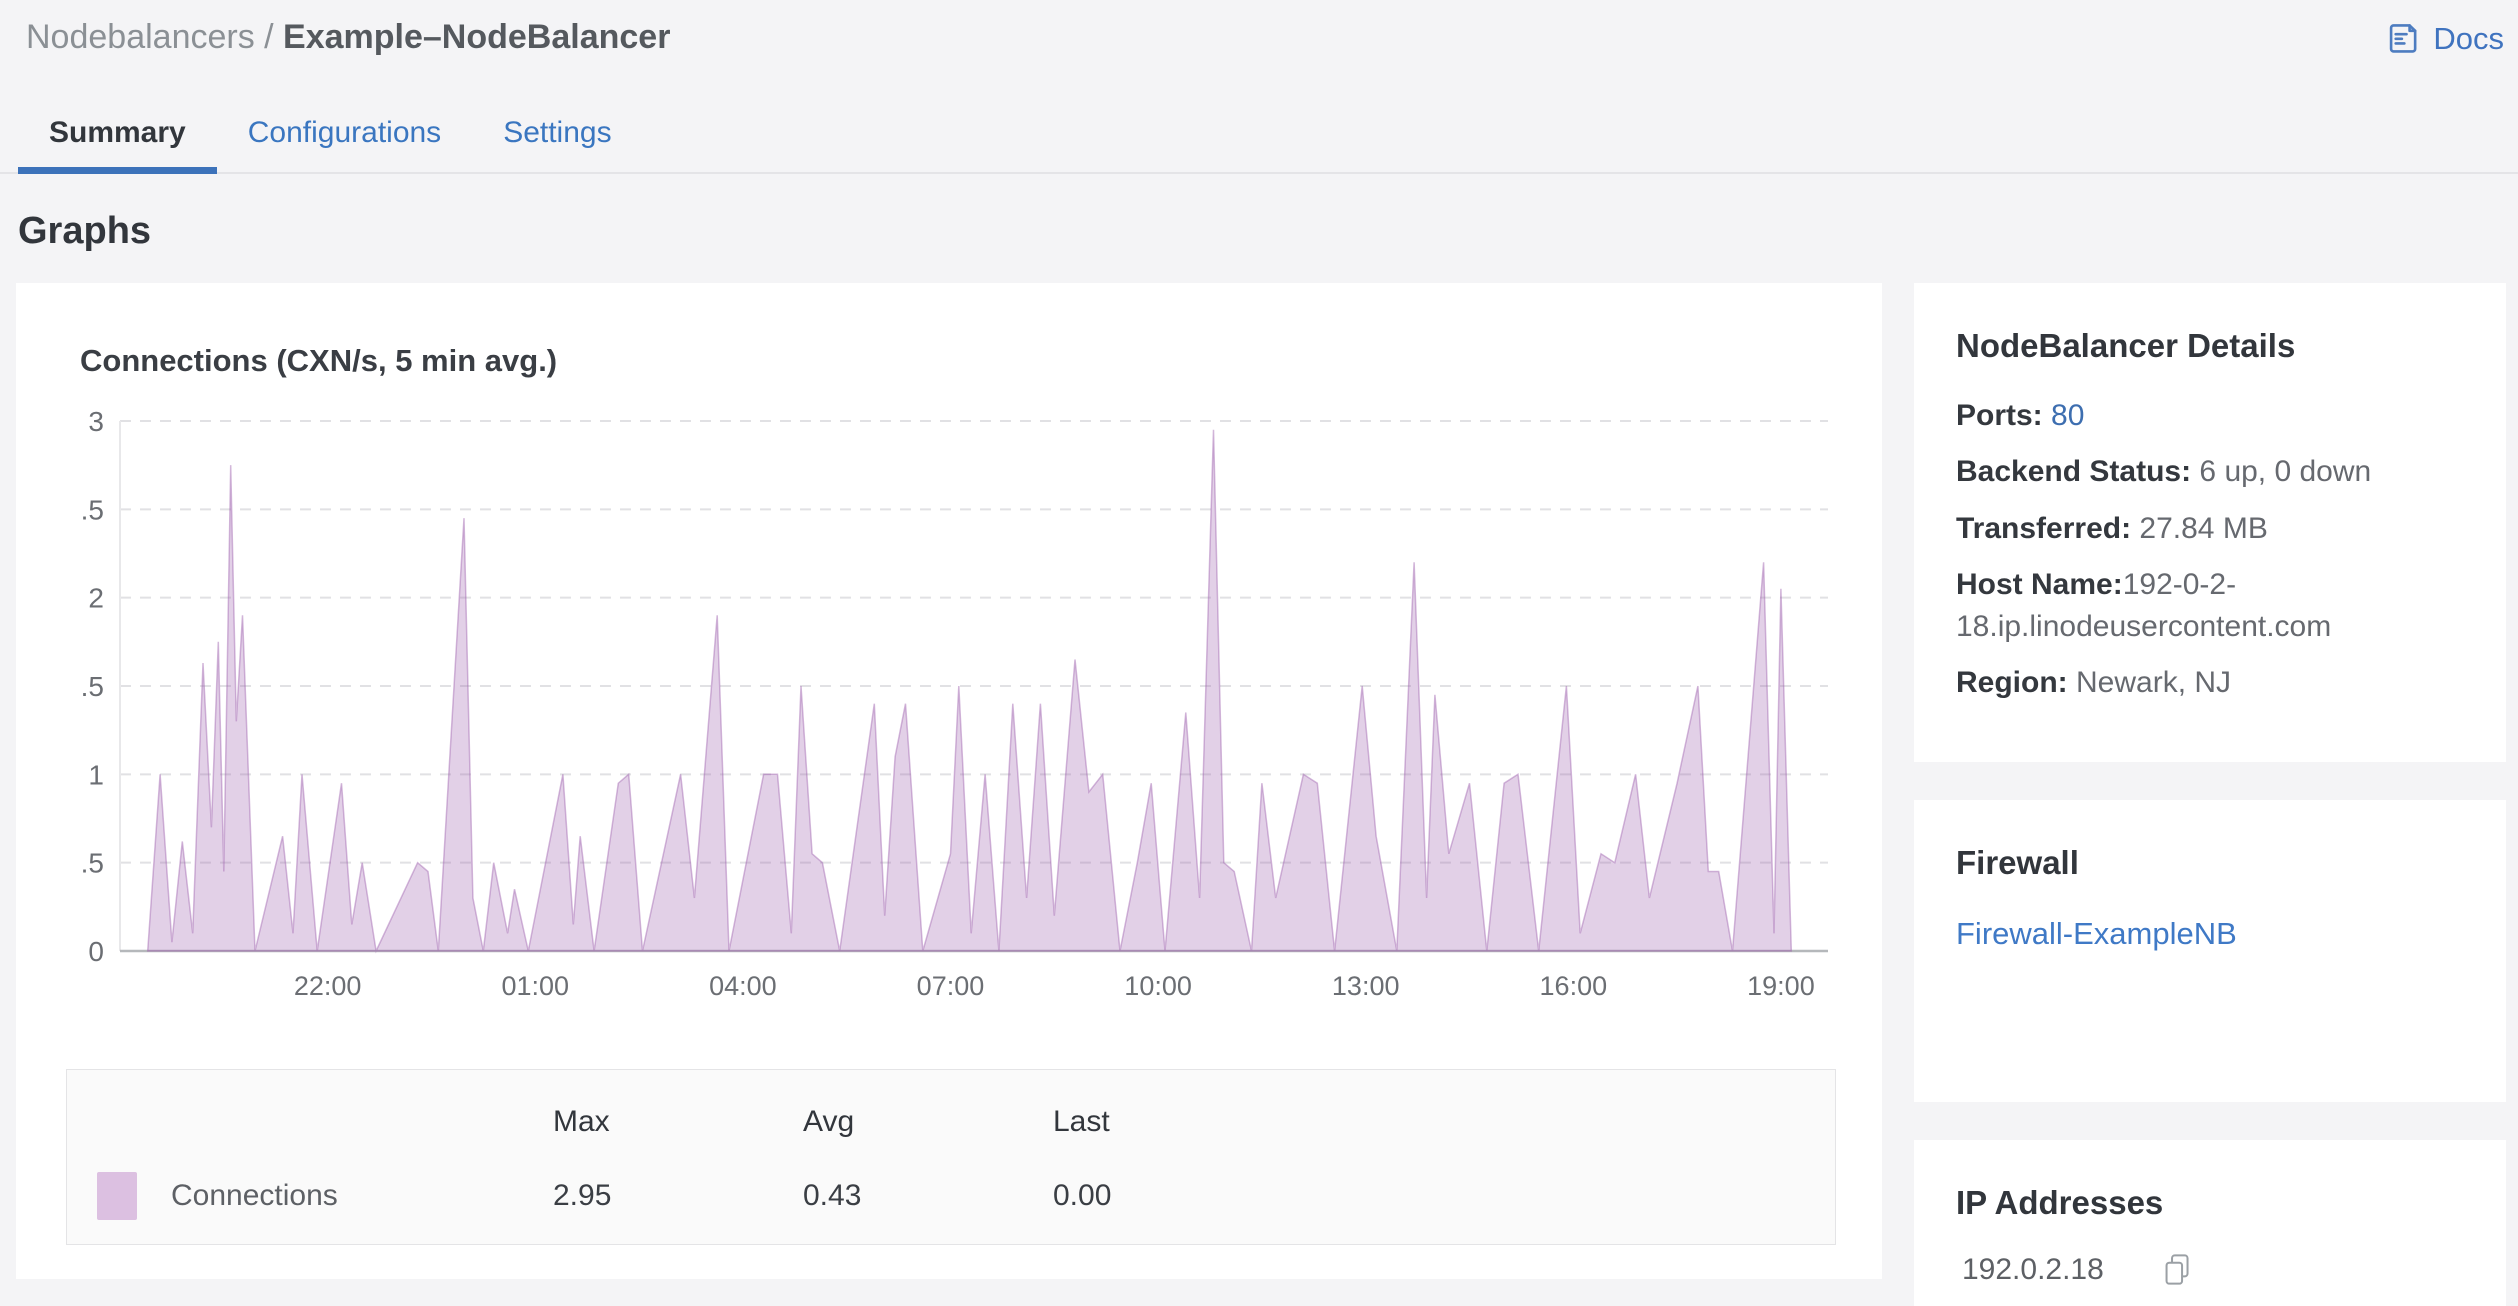  I want to click on copy-ip-button, so click(2177, 1270).